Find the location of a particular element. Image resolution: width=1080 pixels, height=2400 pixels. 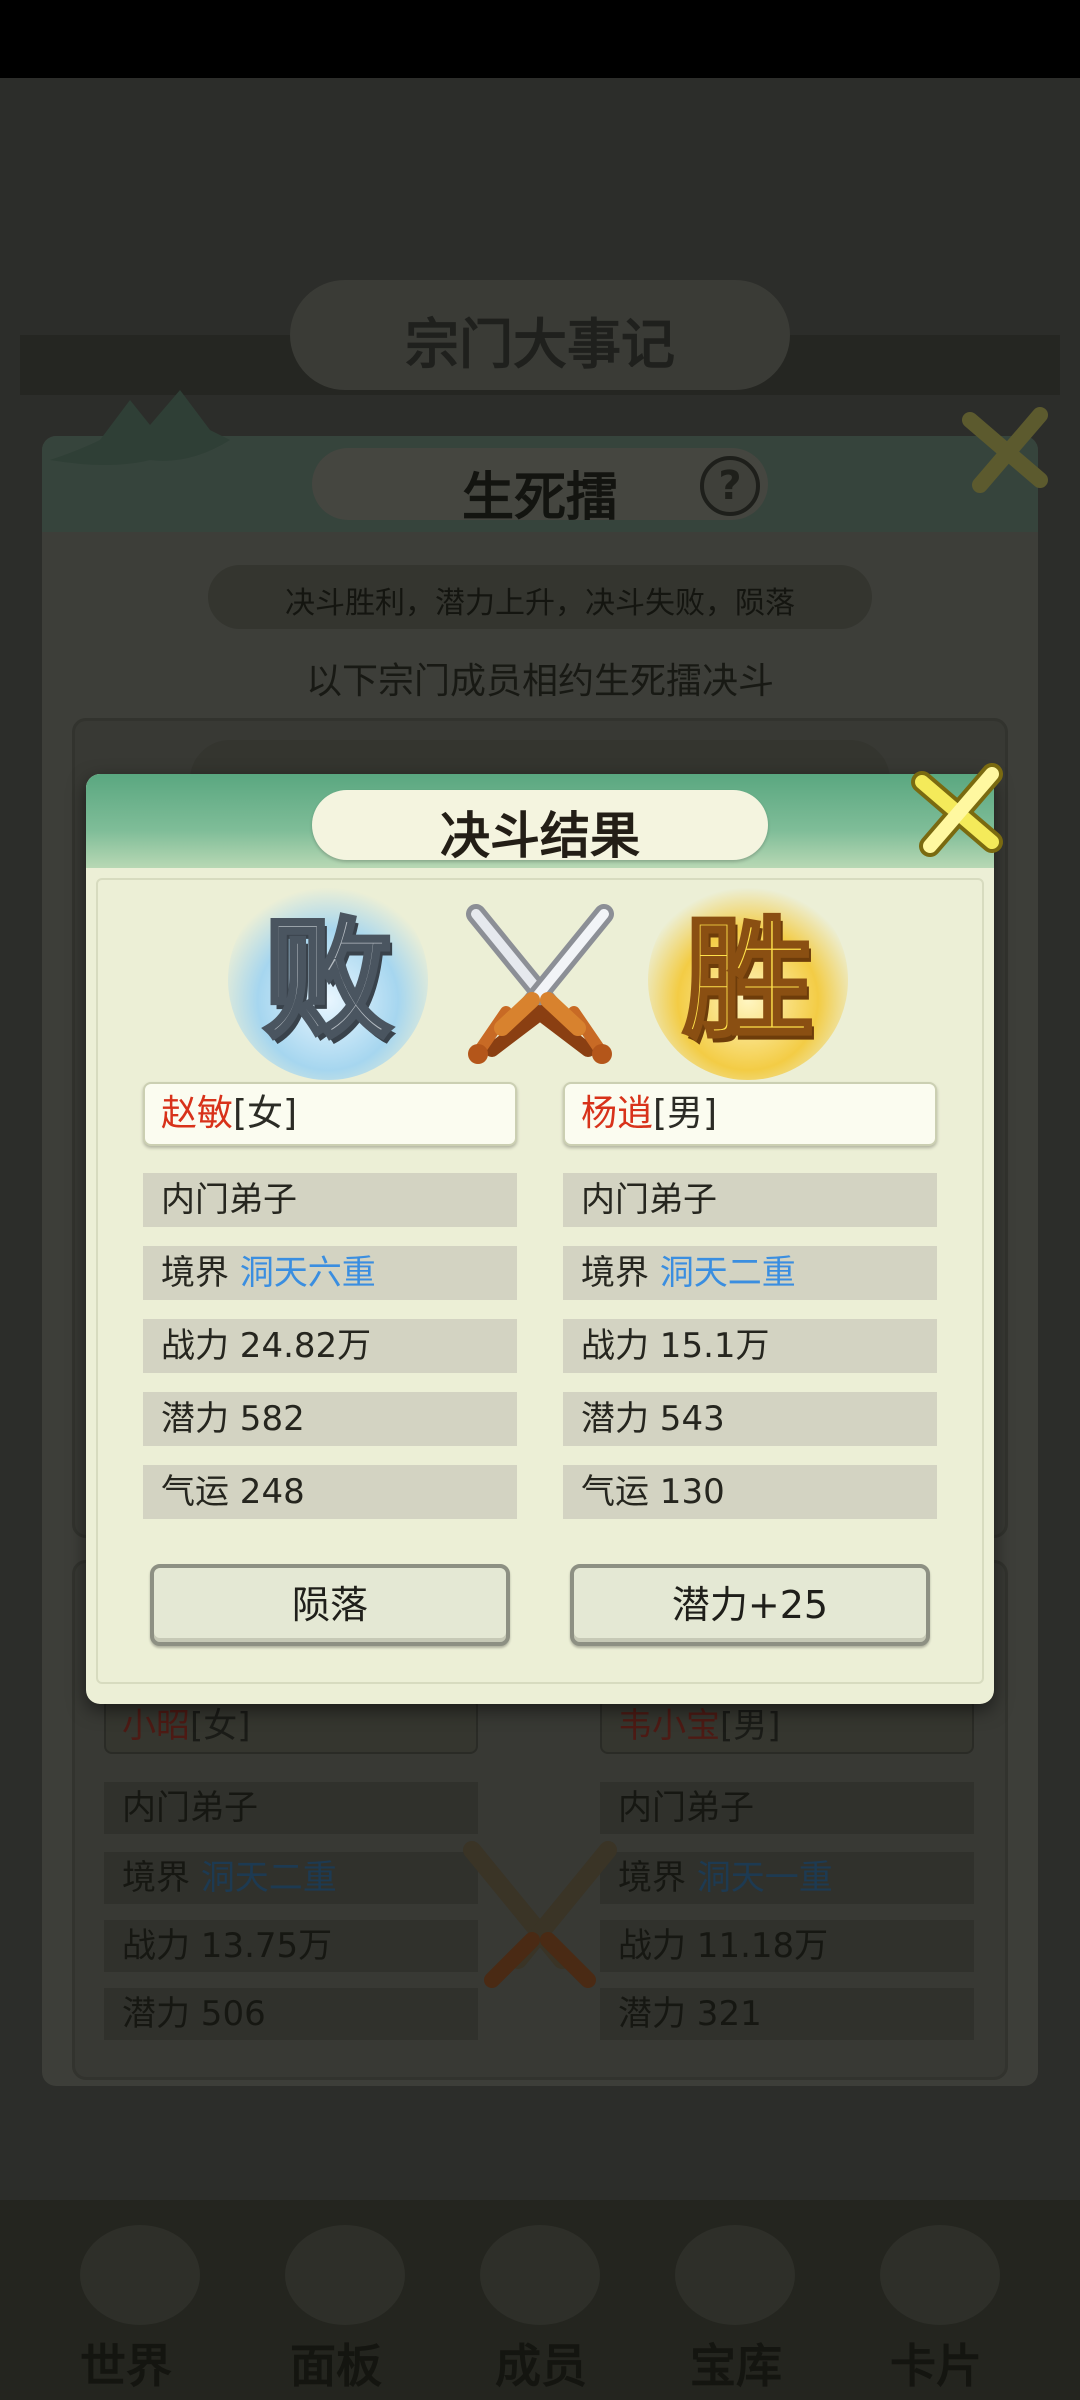

mountain-cloud-icon is located at coordinates (140, 427).